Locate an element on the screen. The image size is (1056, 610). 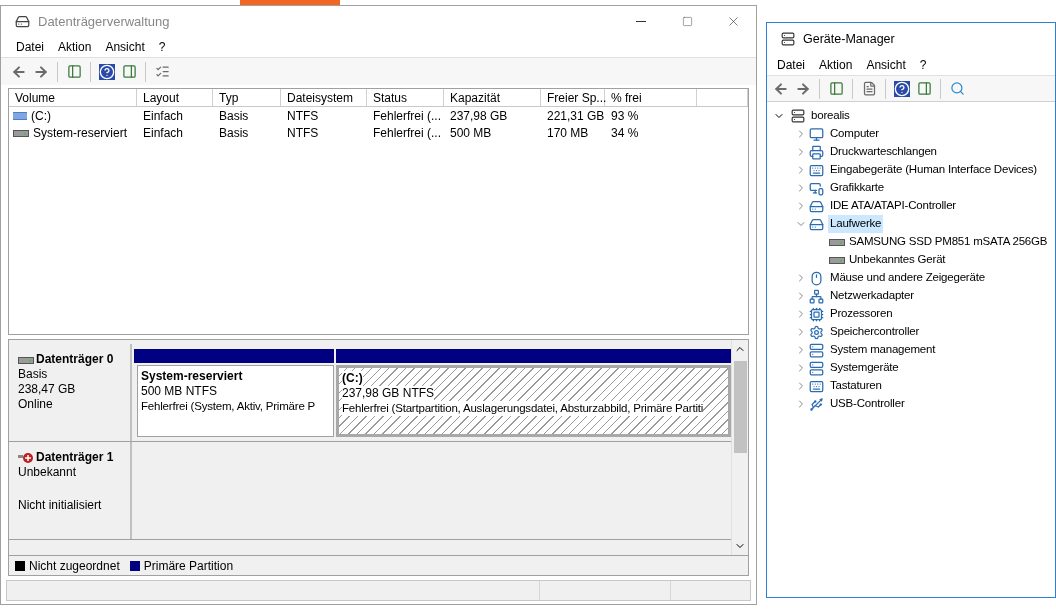
tree-item: Prozessoren is located at coordinates (861, 314).